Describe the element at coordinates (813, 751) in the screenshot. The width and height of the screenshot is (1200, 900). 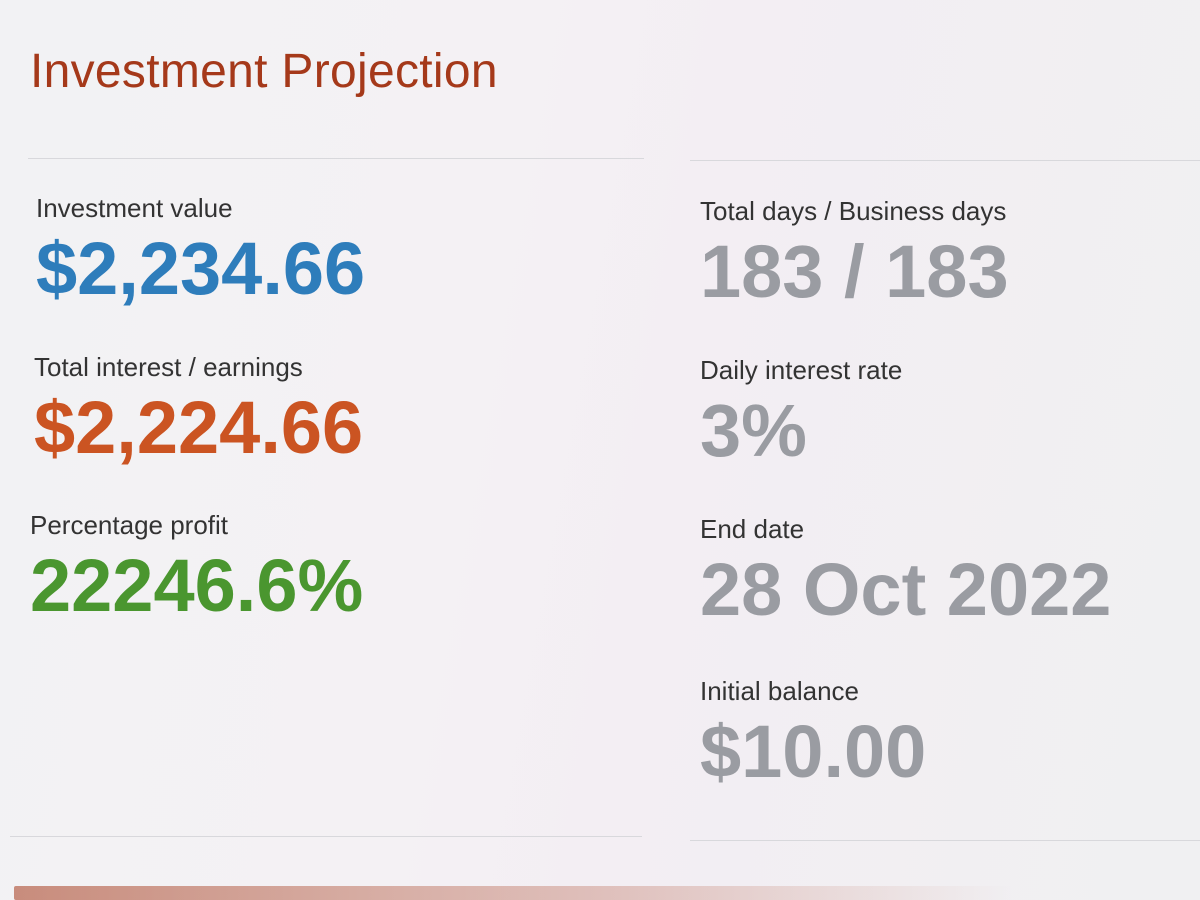
I see `initial-balance-value: $10.00` at that location.